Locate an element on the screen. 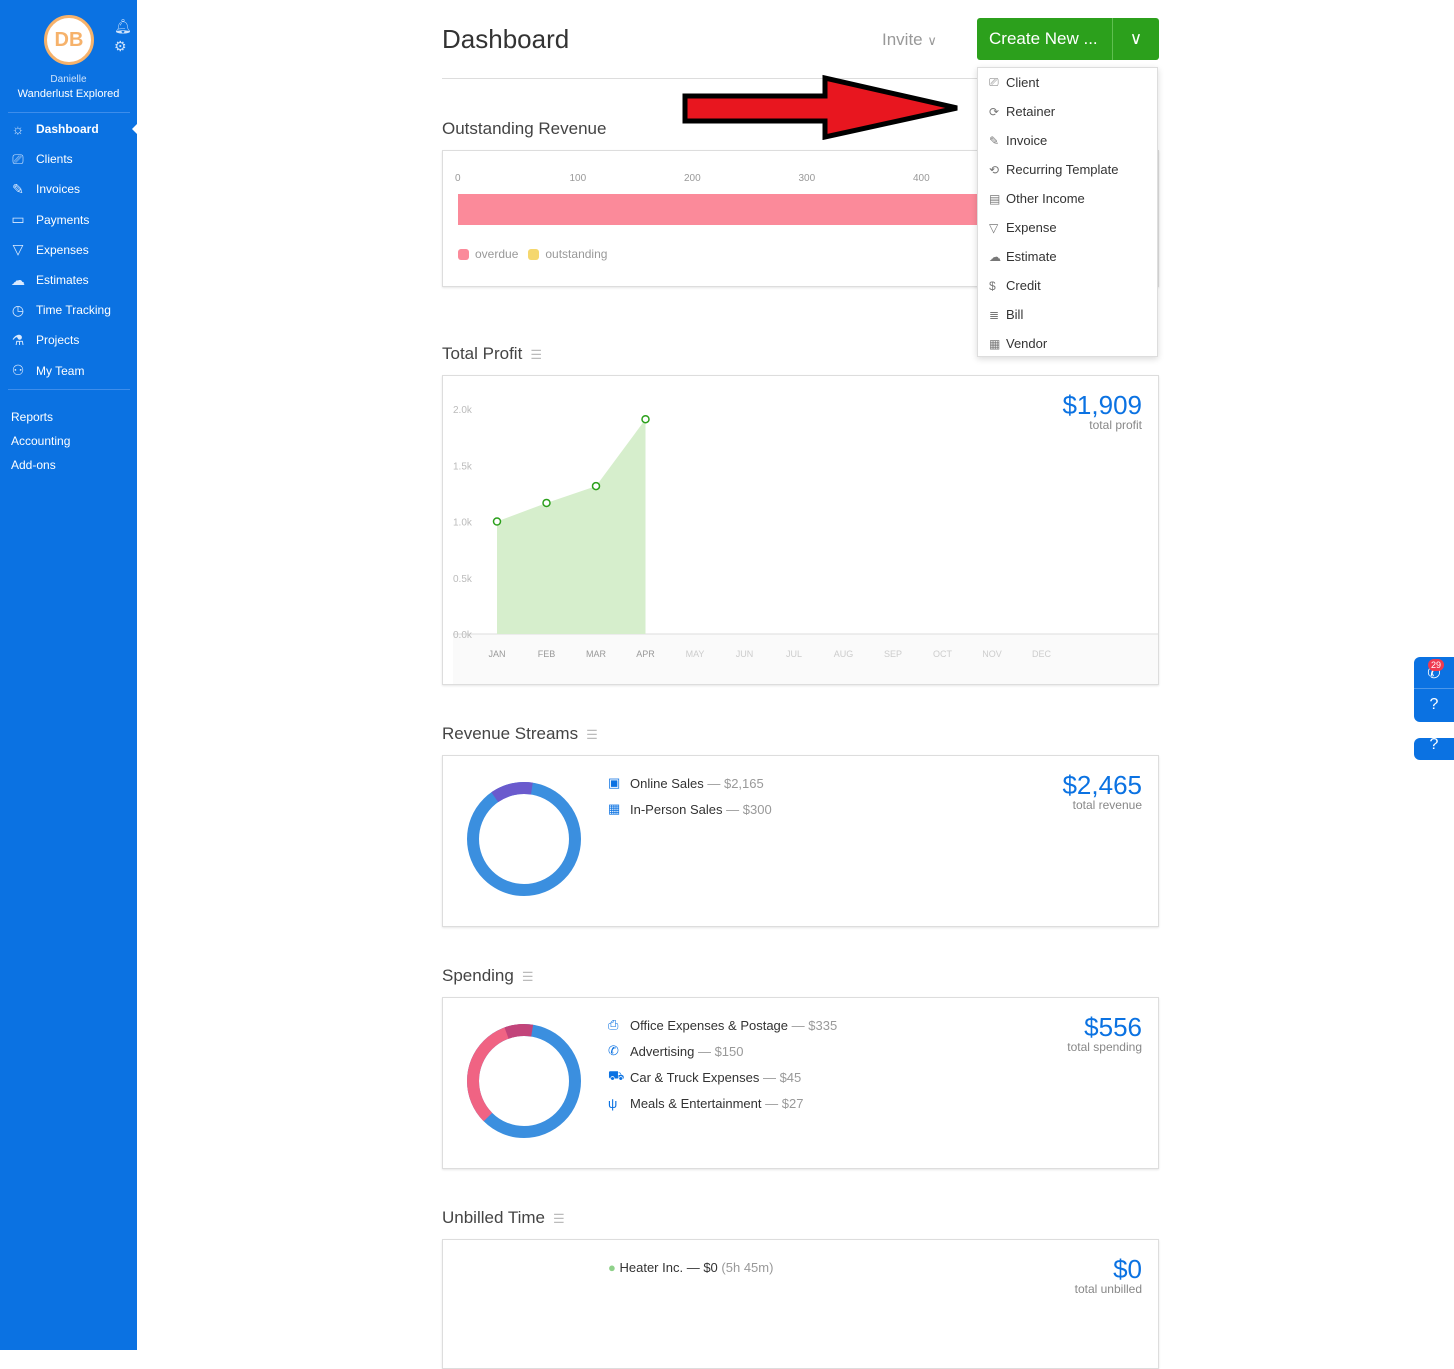 This screenshot has height=1369, width=1454. menu-item-vendor: ▦ Vendor is located at coordinates (1067, 343).